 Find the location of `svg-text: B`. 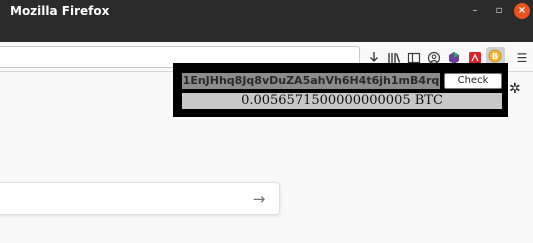

svg-text: B is located at coordinates (495, 56).